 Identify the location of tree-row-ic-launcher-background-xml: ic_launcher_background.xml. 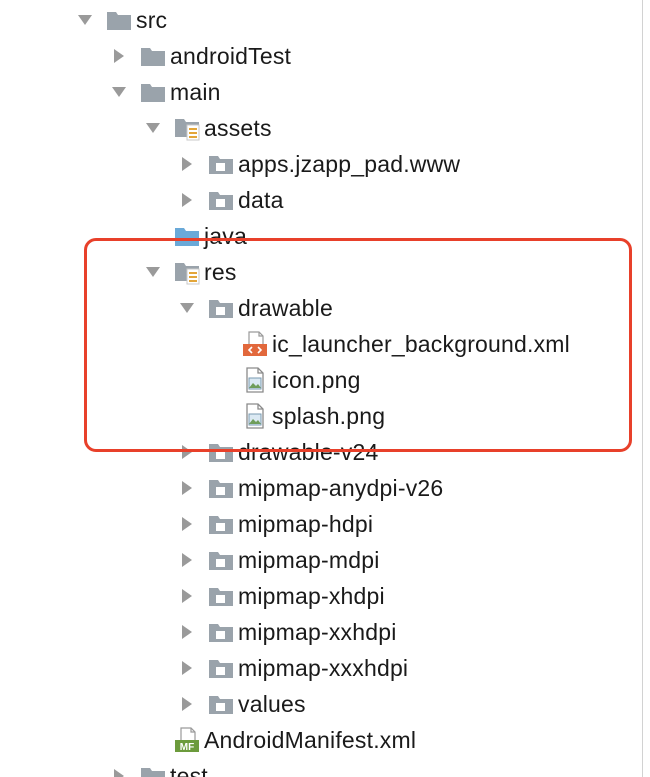
(325, 344).